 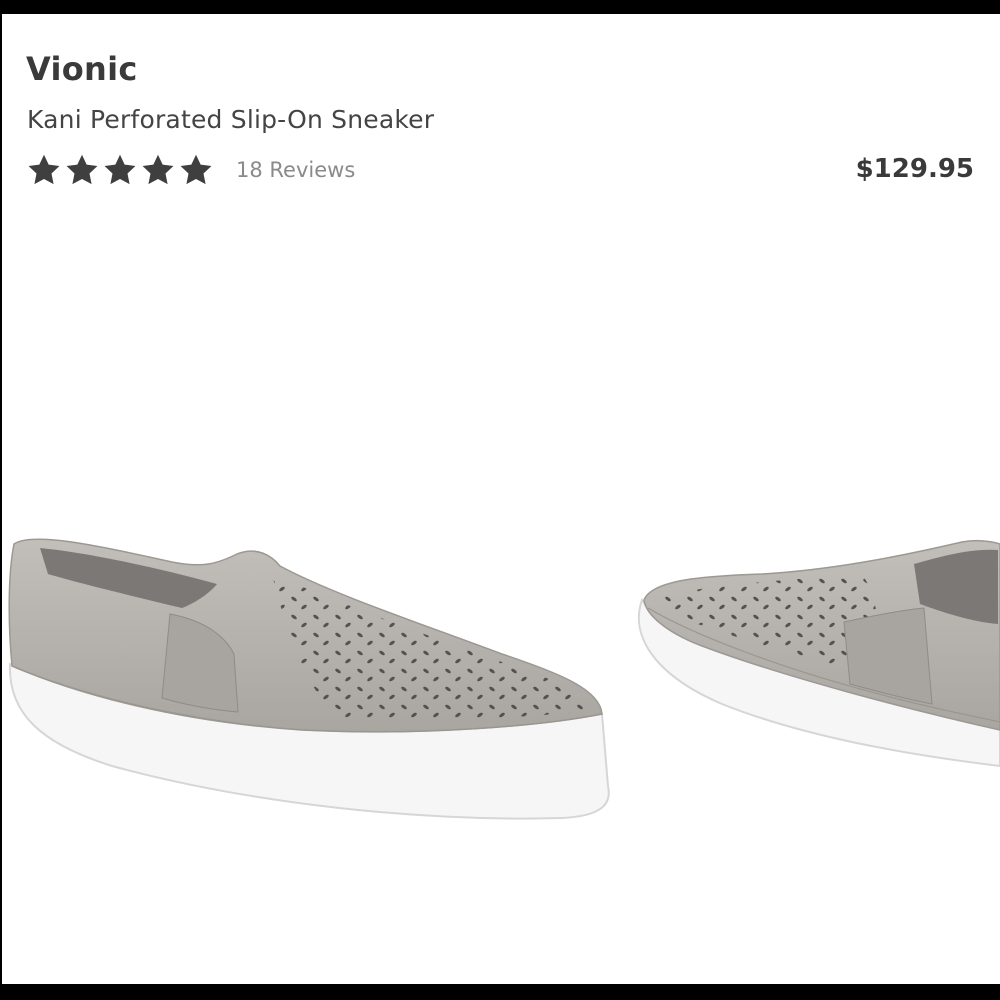 What do you see at coordinates (82, 69) in the screenshot?
I see `brand-name: Vionic` at bounding box center [82, 69].